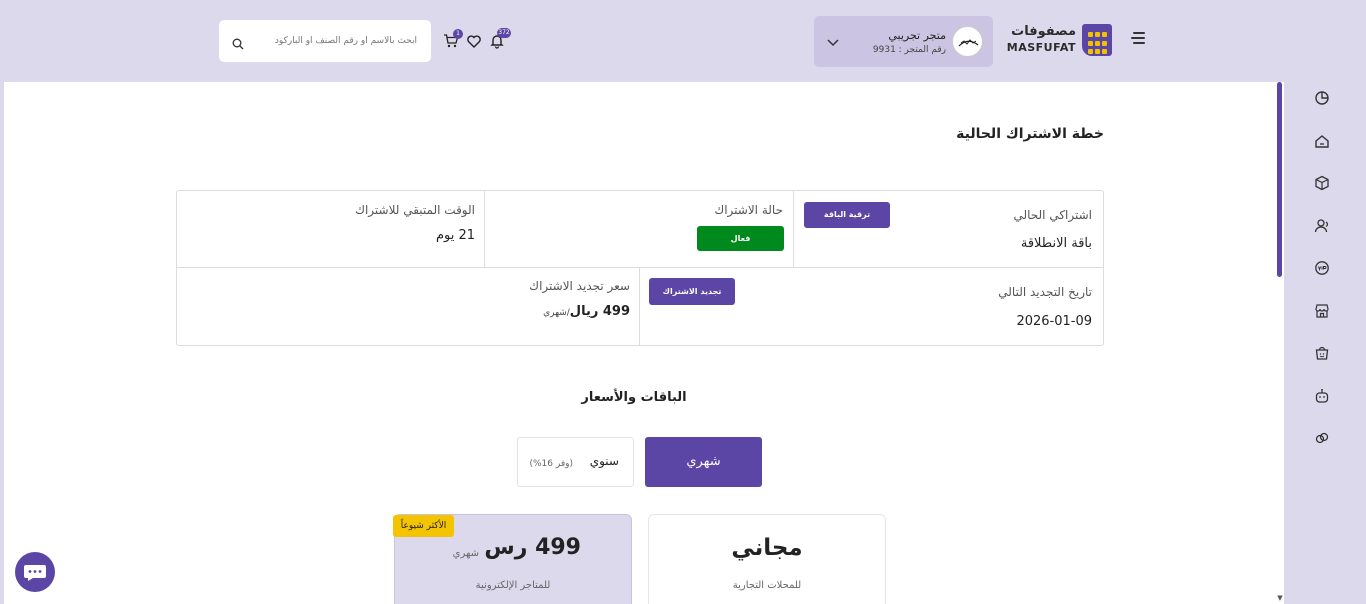 The image size is (1366, 604). Describe the element at coordinates (917, 35) in the screenshot. I see `store-name: متجر تجريبي` at that location.